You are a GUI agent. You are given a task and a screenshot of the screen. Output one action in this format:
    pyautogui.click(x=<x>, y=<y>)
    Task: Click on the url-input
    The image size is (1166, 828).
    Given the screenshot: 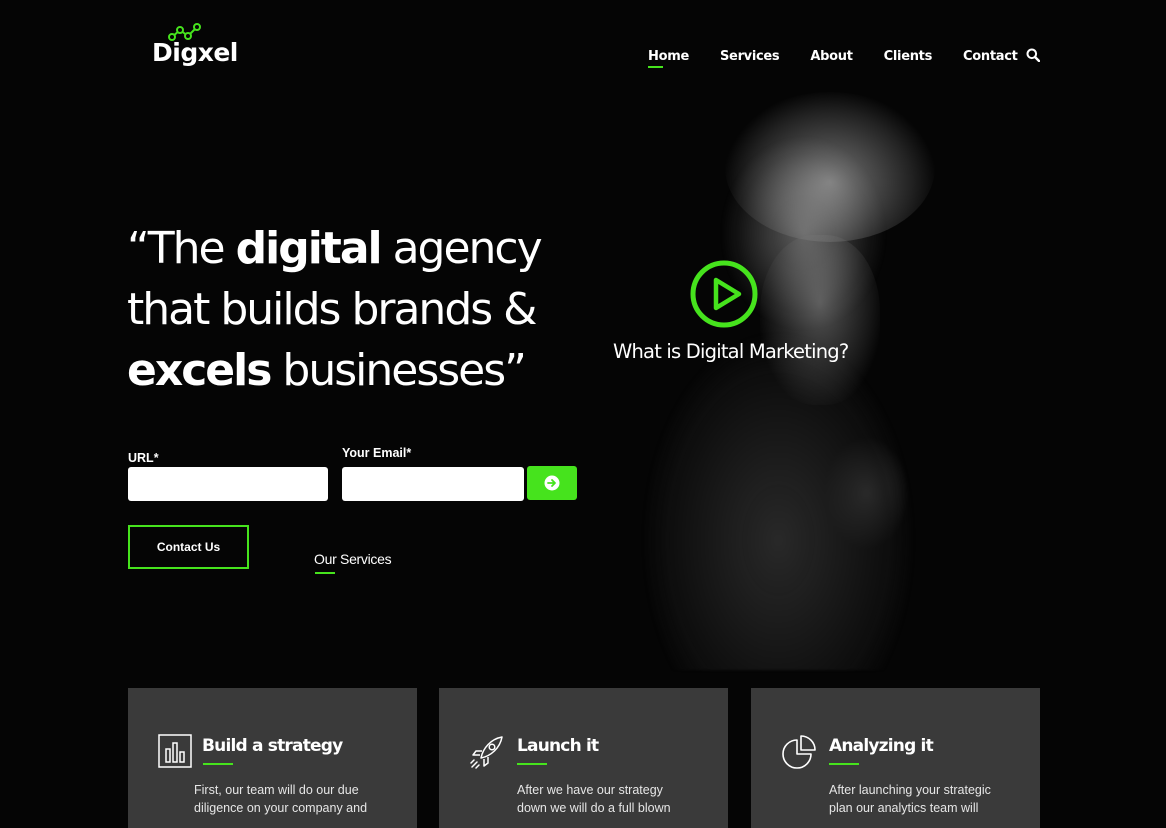 What is the action you would take?
    pyautogui.click(x=228, y=484)
    